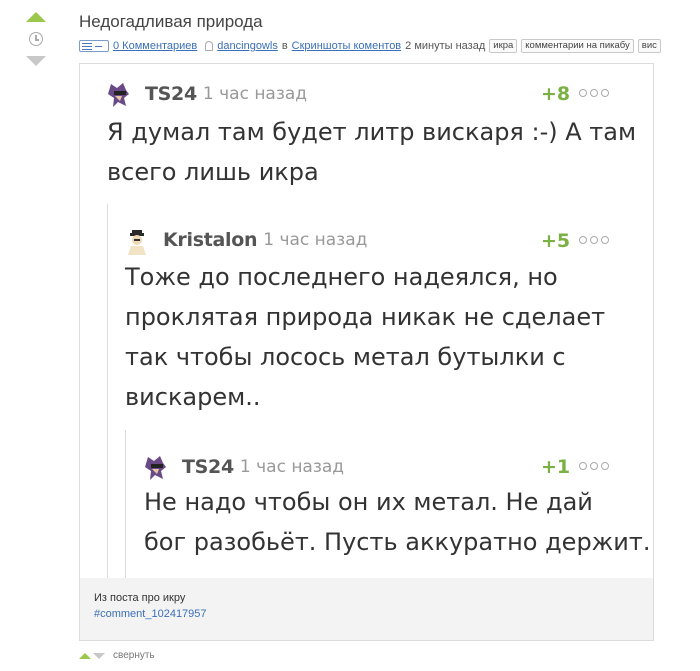  What do you see at coordinates (577, 46) in the screenshot?
I see `tag: комментарии на пикабу` at bounding box center [577, 46].